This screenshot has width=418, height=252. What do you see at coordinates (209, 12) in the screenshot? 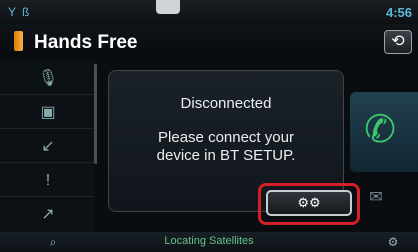
I see `status-bar: Y ß 4:56` at bounding box center [209, 12].